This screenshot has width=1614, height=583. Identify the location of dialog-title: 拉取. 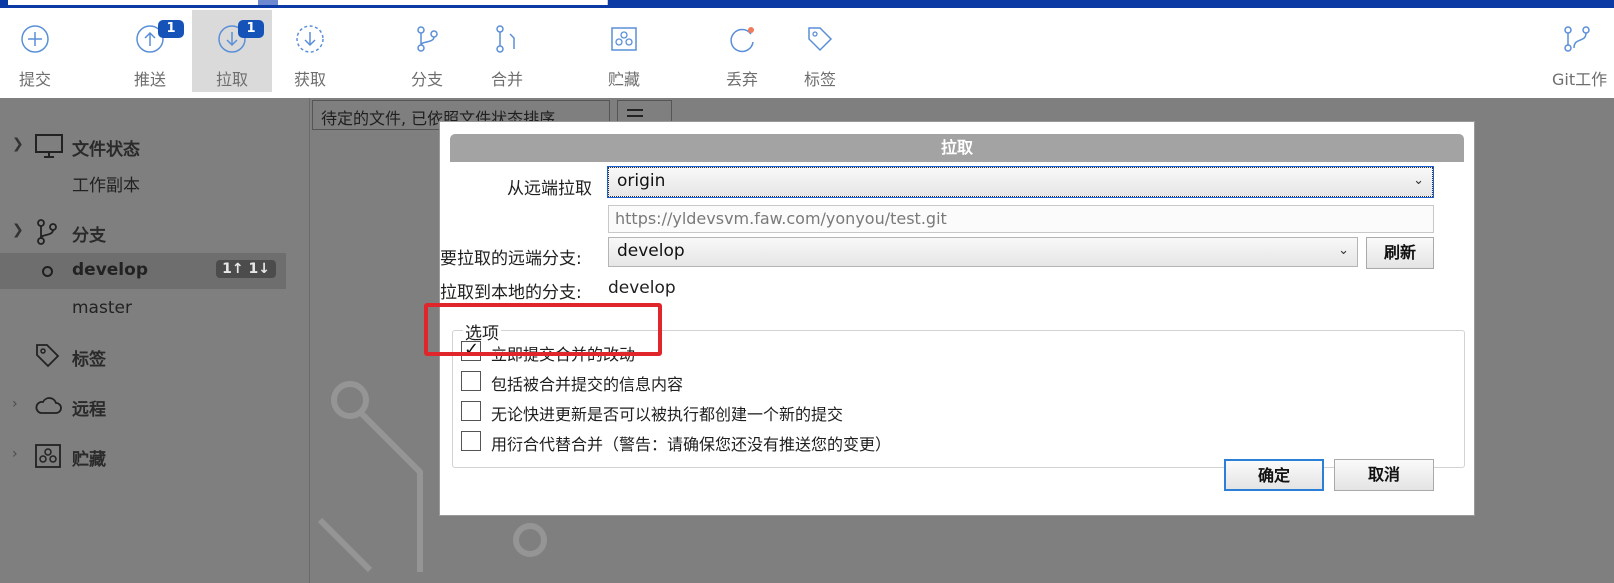
(957, 148).